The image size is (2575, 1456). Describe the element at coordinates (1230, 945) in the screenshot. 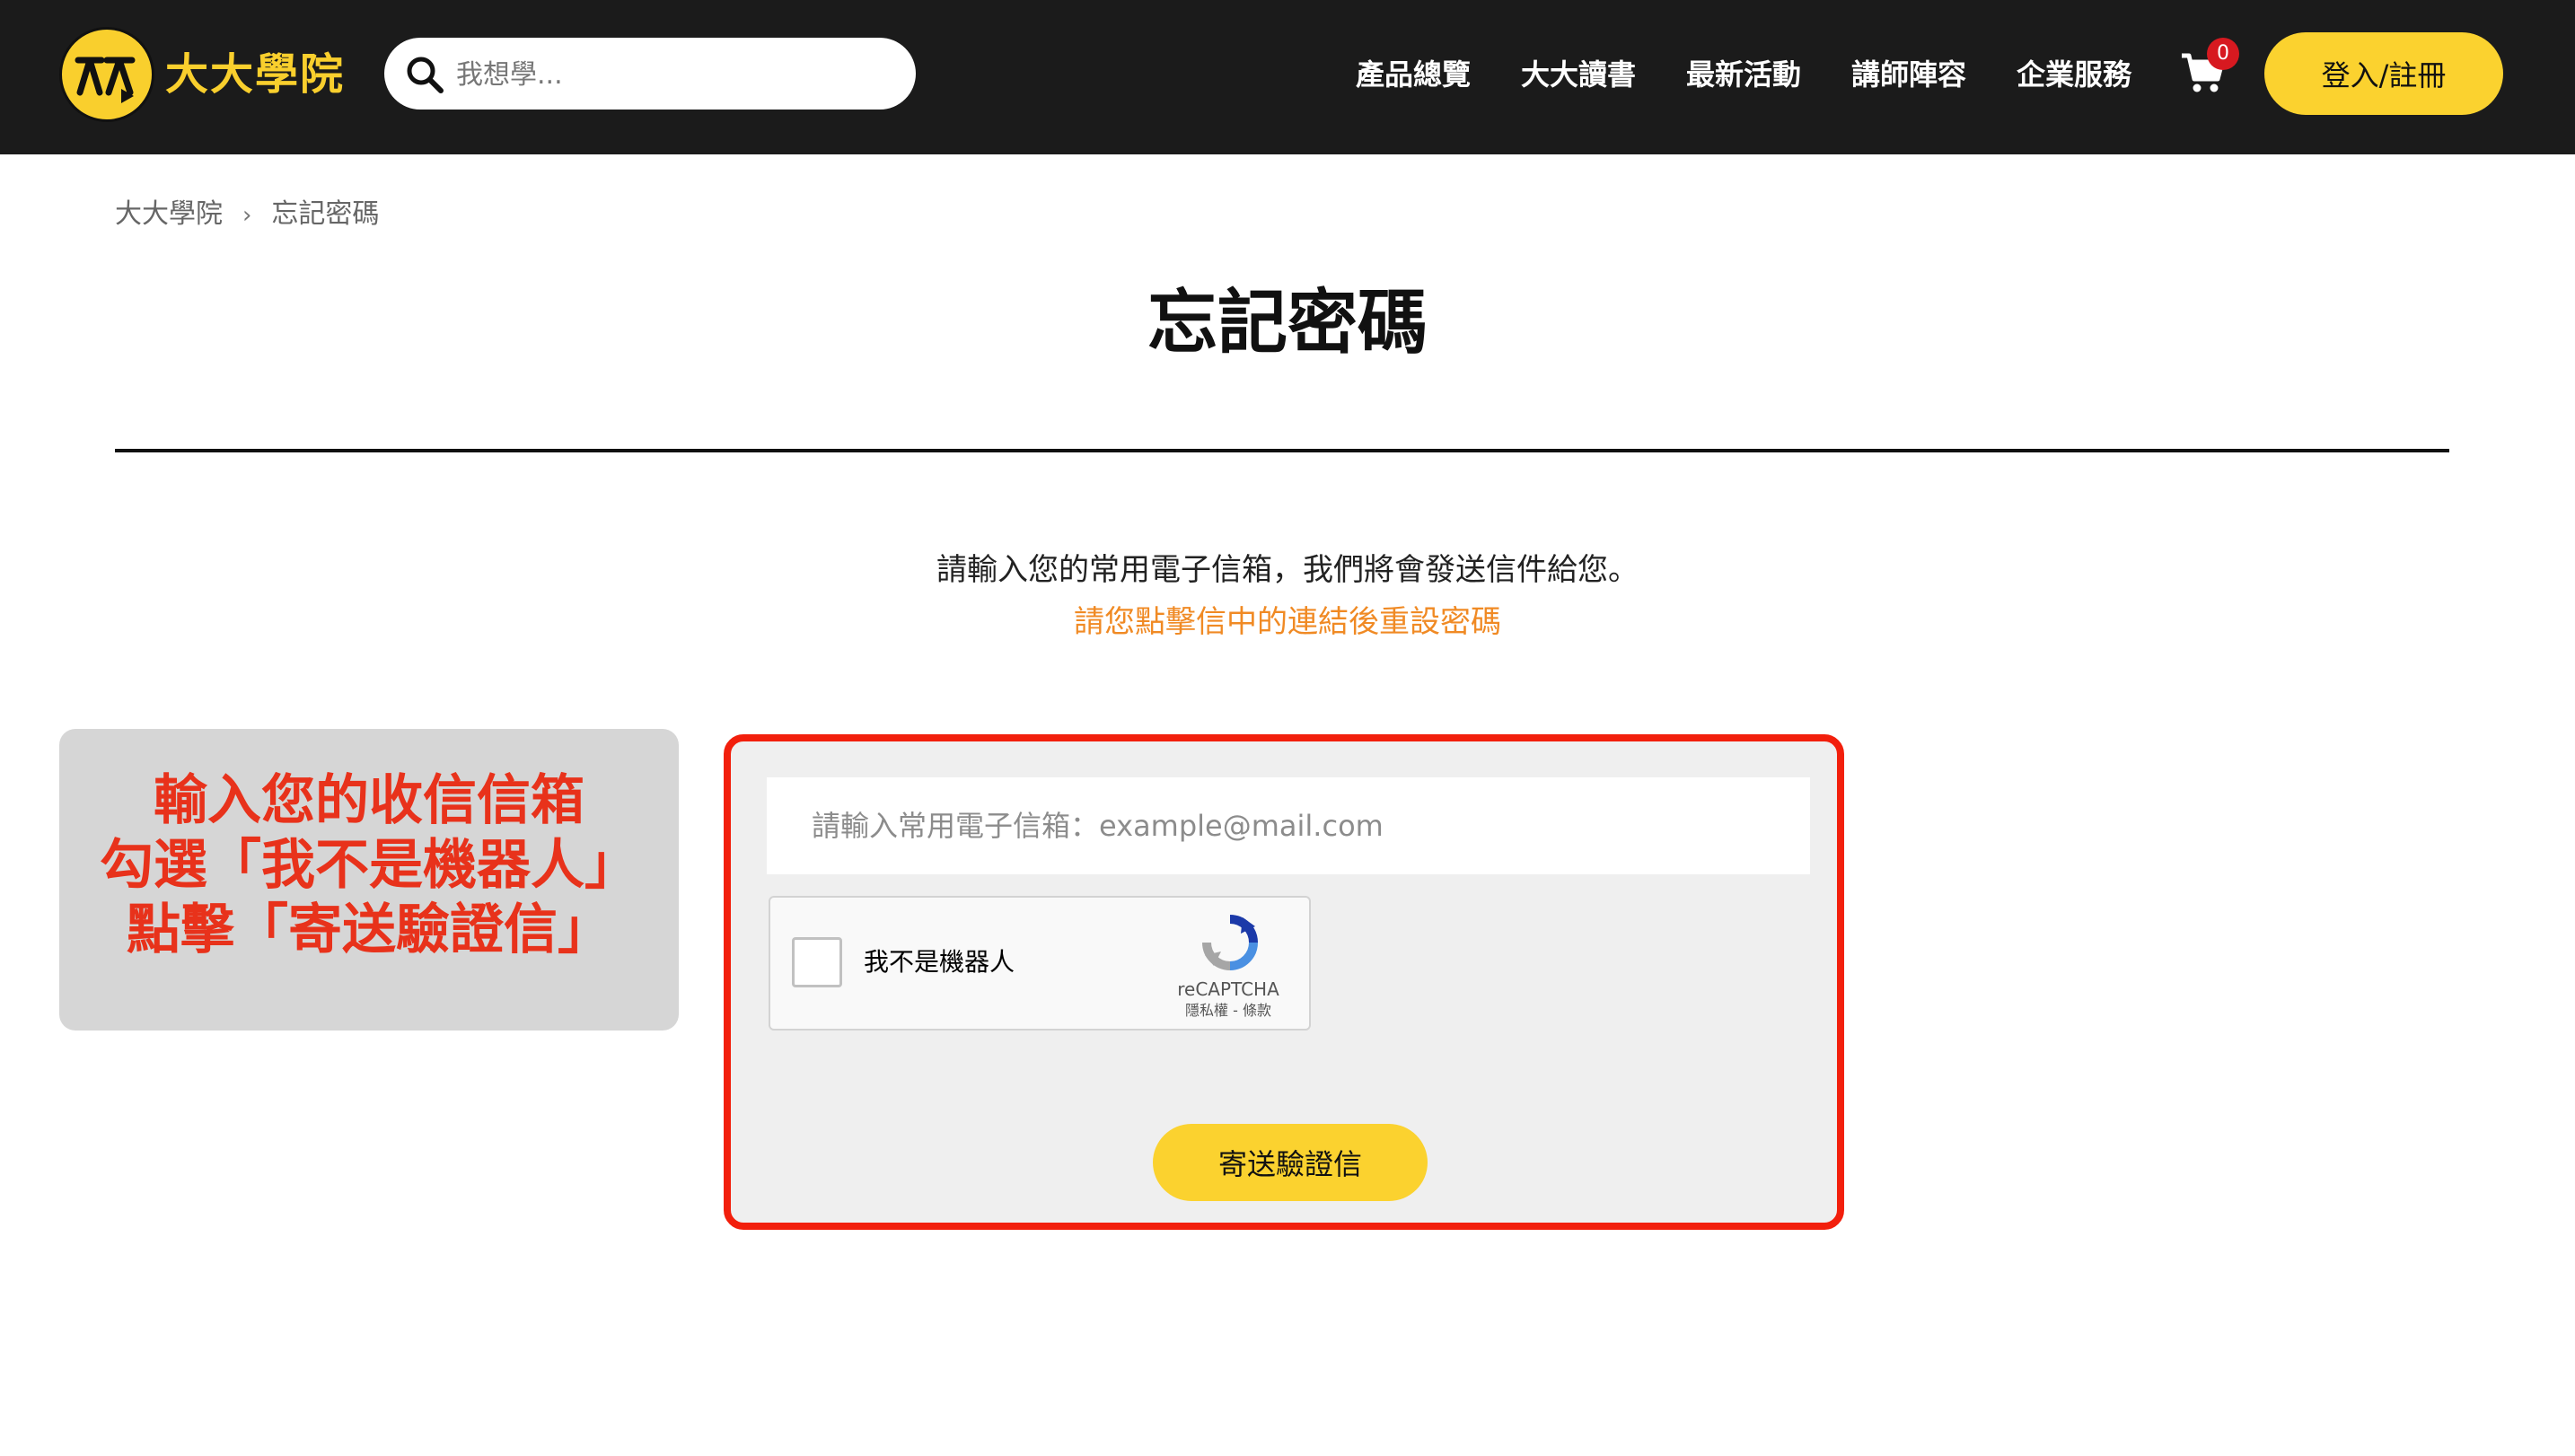

I see `recaptcha-logo-icon` at that location.